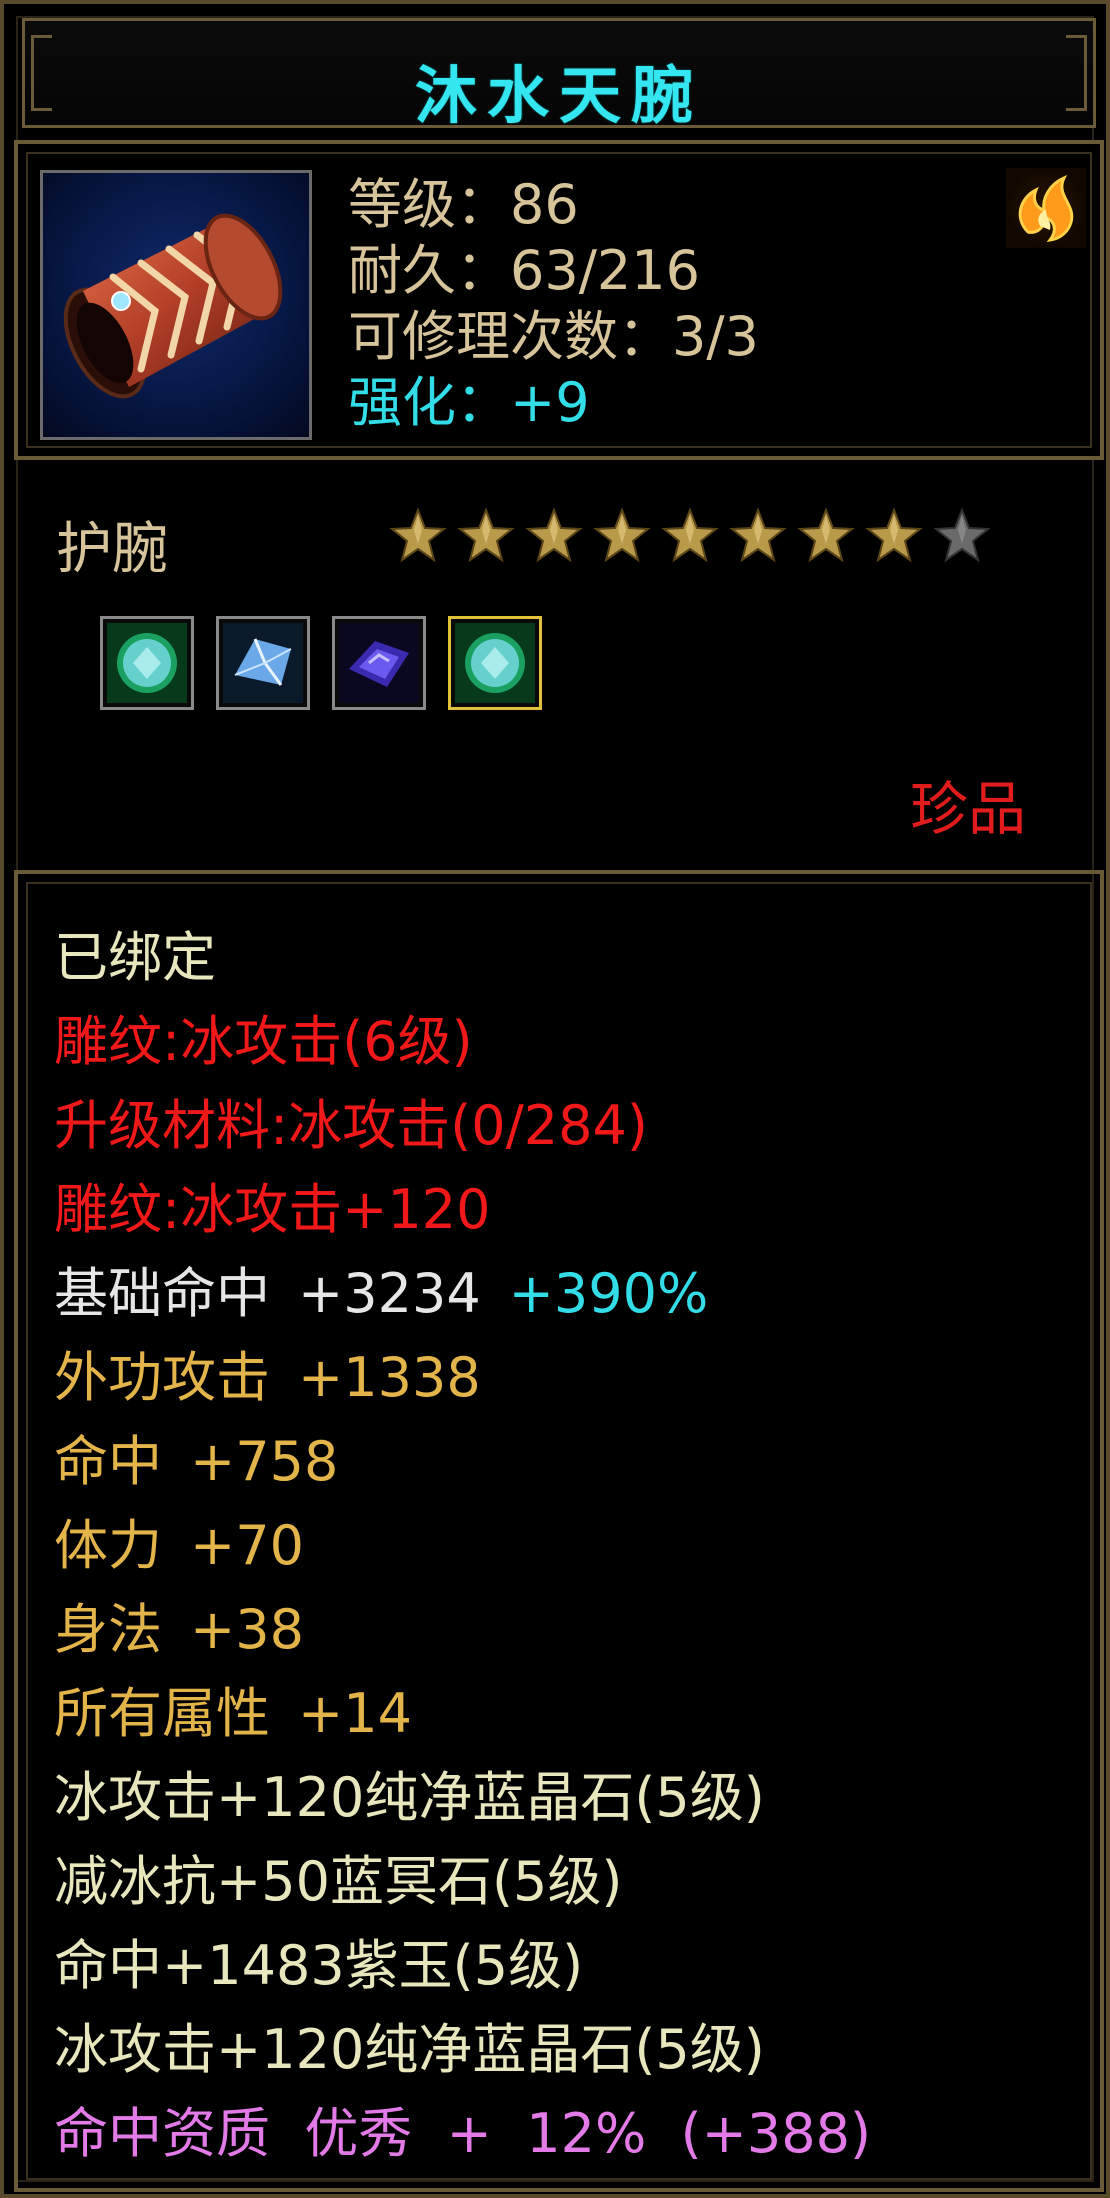  Describe the element at coordinates (338, 1881) in the screenshot. I see `gem-bonus-2: 减冰抗+50蓝冥石(5级)` at that location.